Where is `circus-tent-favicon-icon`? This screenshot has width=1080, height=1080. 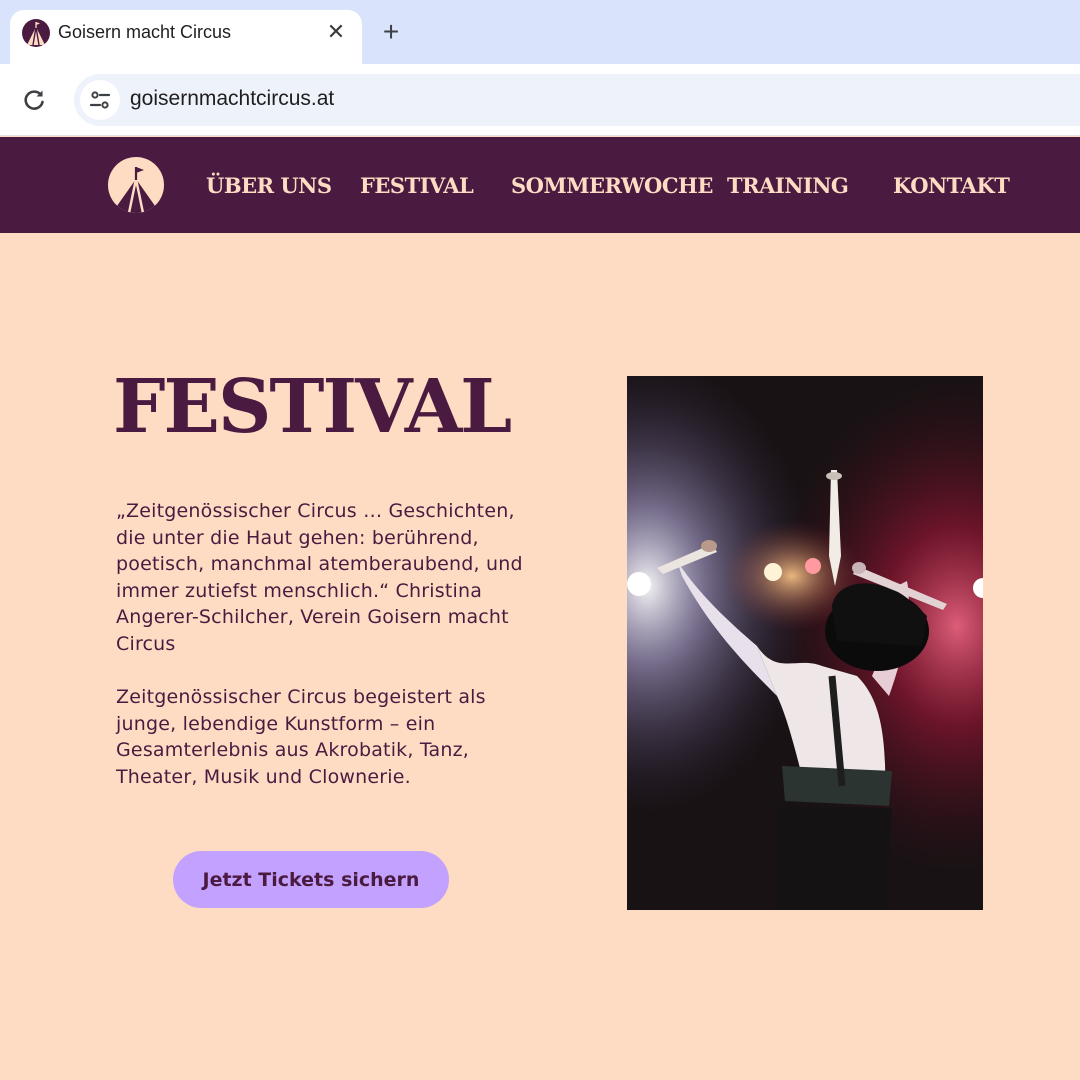
circus-tent-favicon-icon is located at coordinates (36, 33).